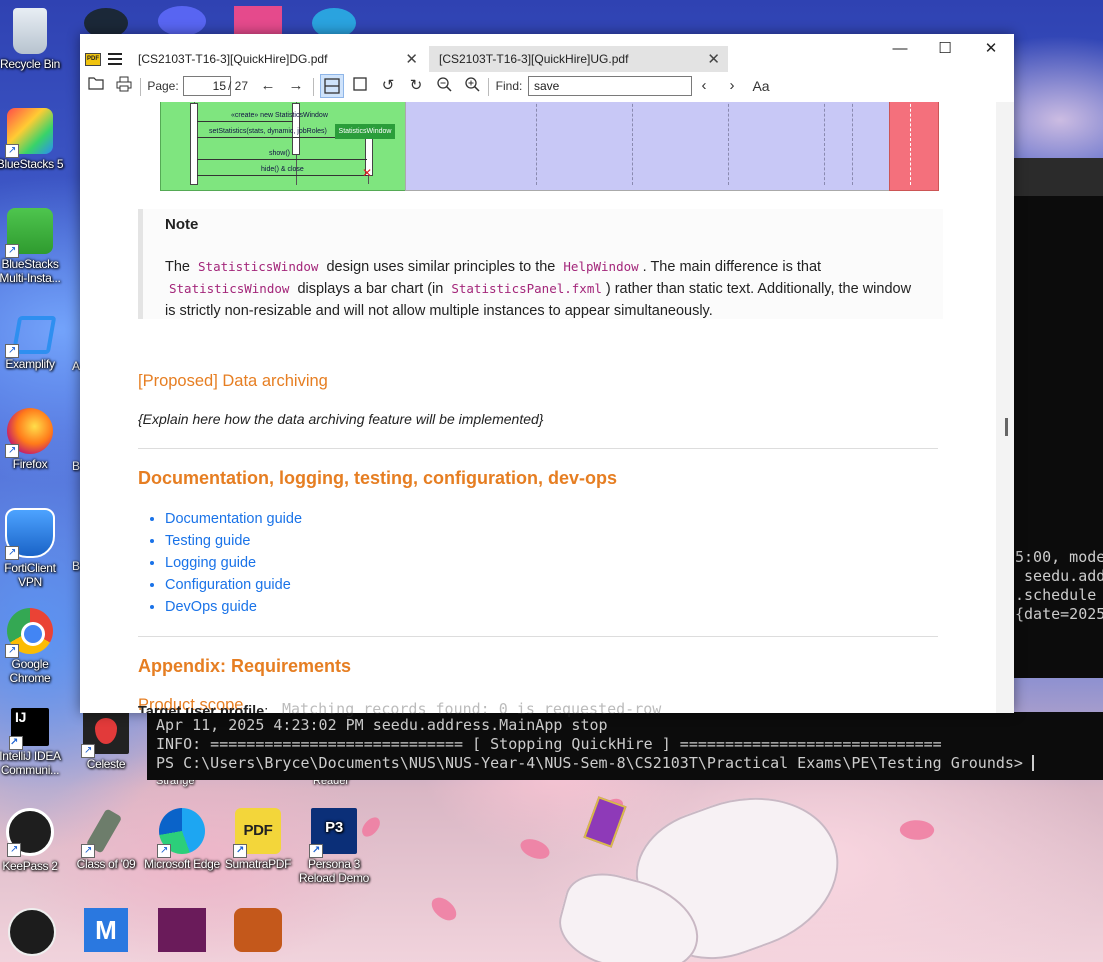 The width and height of the screenshot is (1103, 962). What do you see at coordinates (277, 59) in the screenshot?
I see `tab-dg-pdf: [CS2103T-T16-3][QuickHire]DG.pdf ✕` at bounding box center [277, 59].